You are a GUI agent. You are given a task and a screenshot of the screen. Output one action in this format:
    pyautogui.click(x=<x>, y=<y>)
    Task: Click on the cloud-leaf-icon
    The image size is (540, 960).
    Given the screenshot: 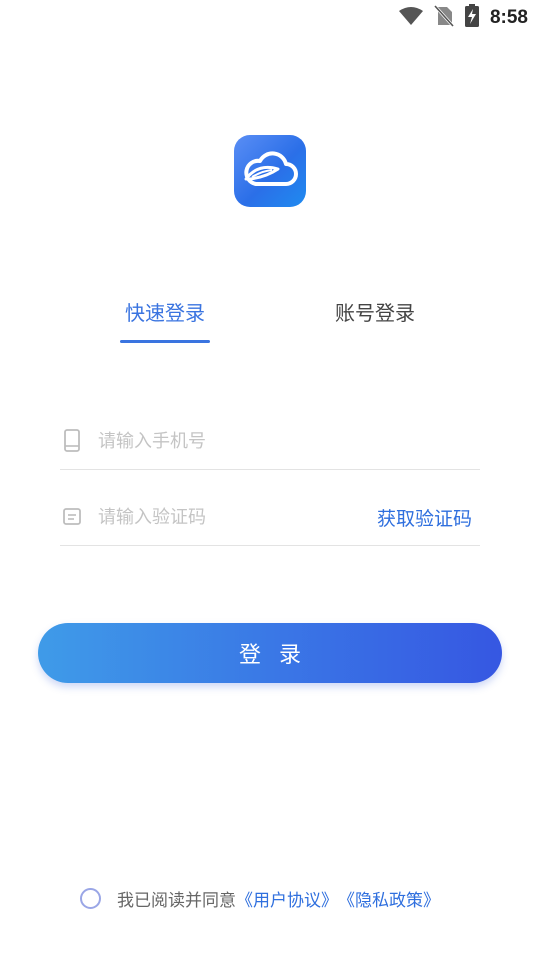 What is the action you would take?
    pyautogui.click(x=270, y=171)
    